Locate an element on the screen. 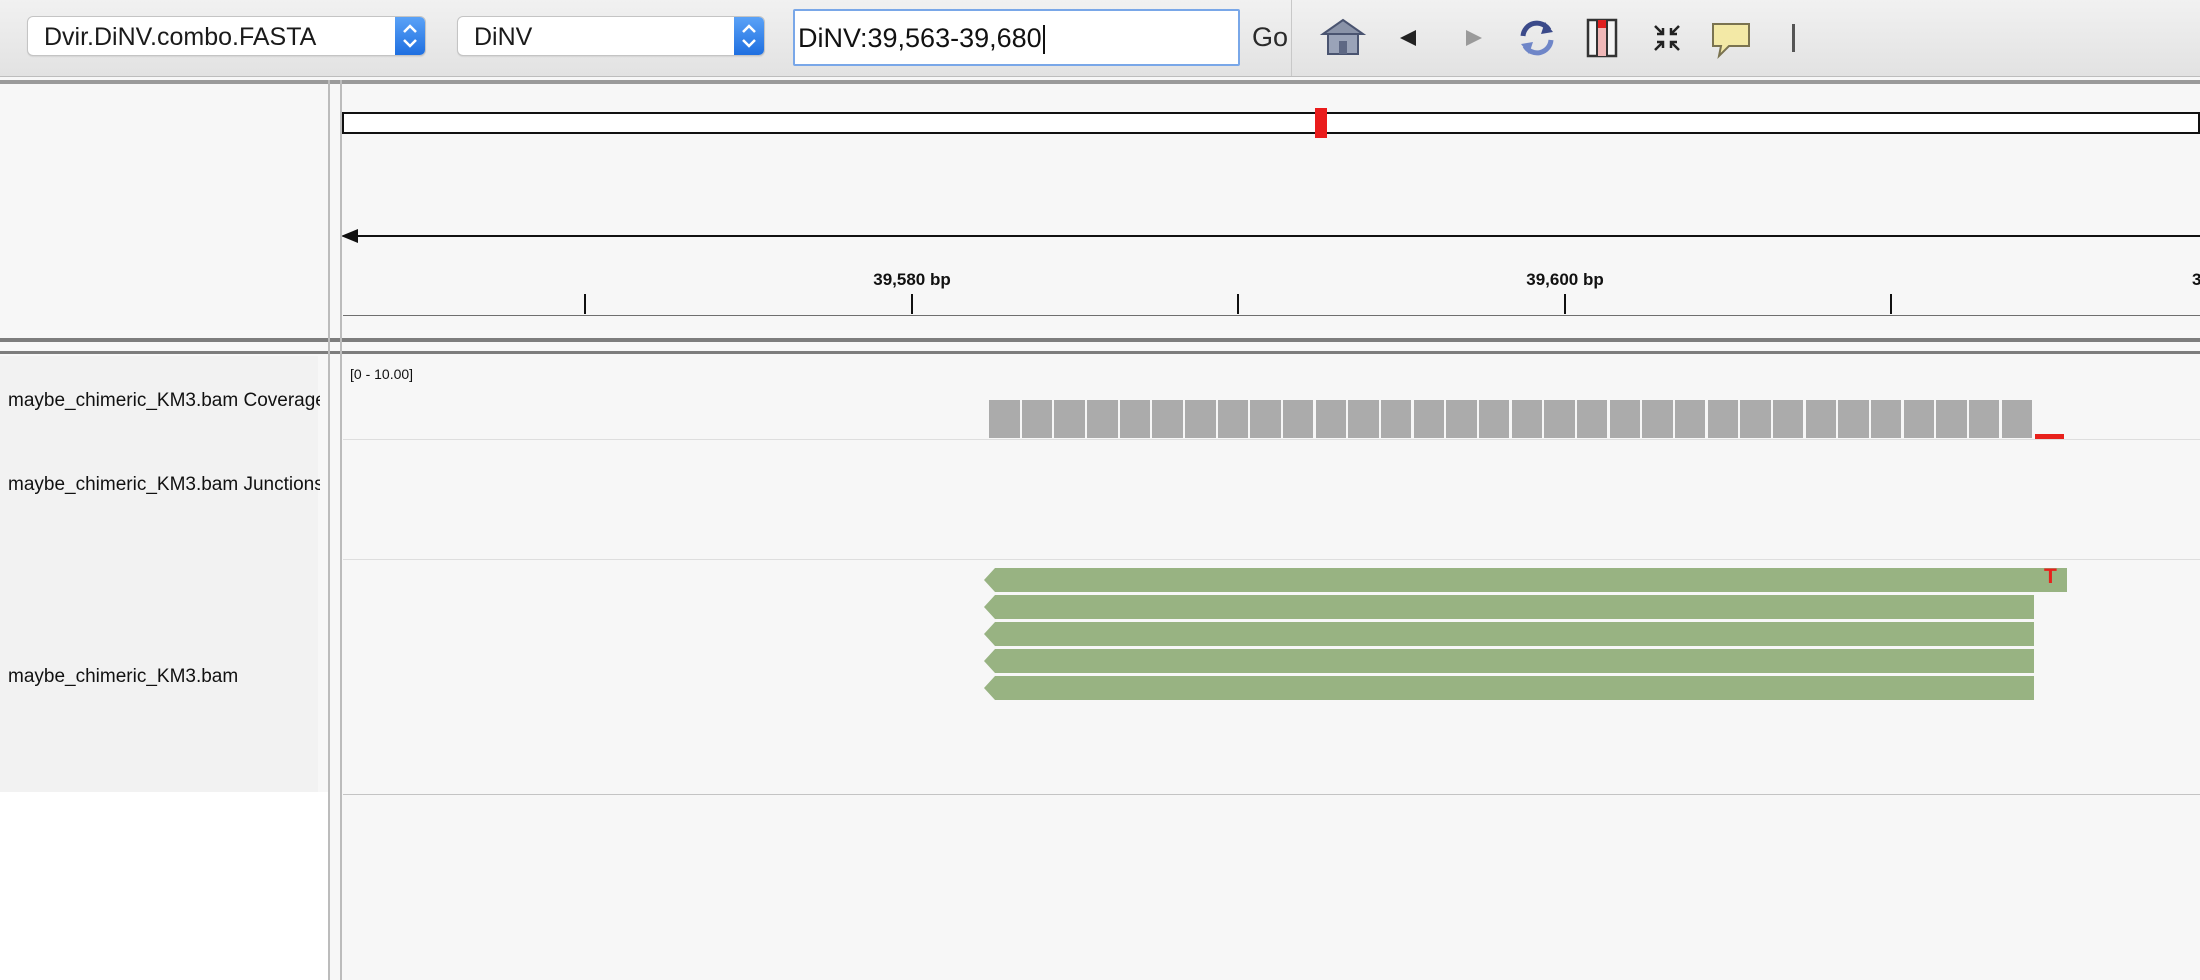 The height and width of the screenshot is (980, 2200). junction-track-name: maybe_chimeric_KM3.bam Junctions is located at coordinates (164, 485).